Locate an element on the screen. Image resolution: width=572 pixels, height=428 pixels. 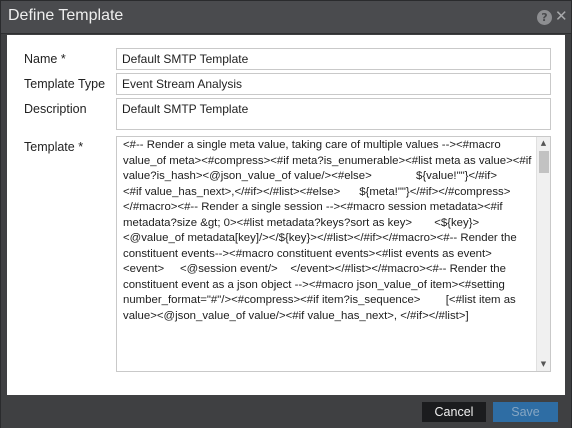
close-icon: ✕ is located at coordinates (561, 16).